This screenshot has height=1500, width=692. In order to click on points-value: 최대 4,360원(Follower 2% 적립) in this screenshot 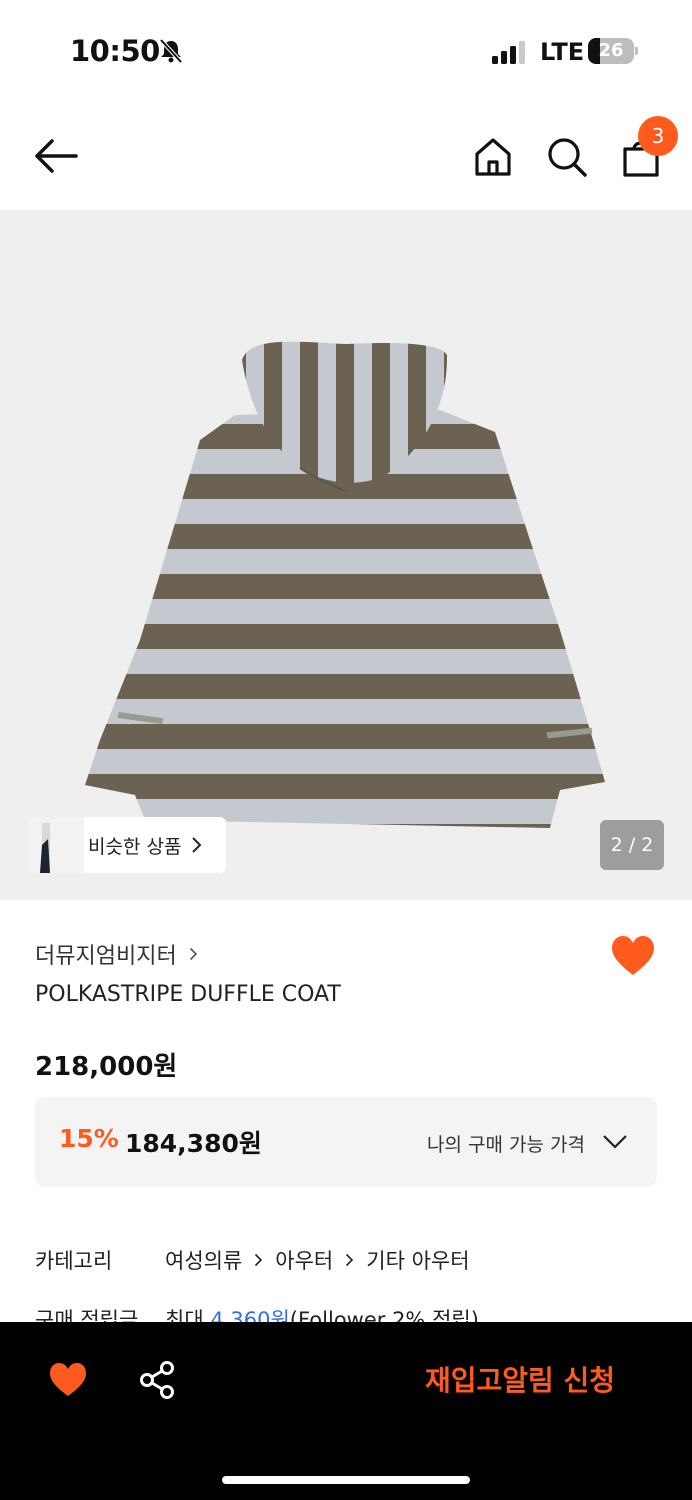, I will do `click(322, 1313)`.